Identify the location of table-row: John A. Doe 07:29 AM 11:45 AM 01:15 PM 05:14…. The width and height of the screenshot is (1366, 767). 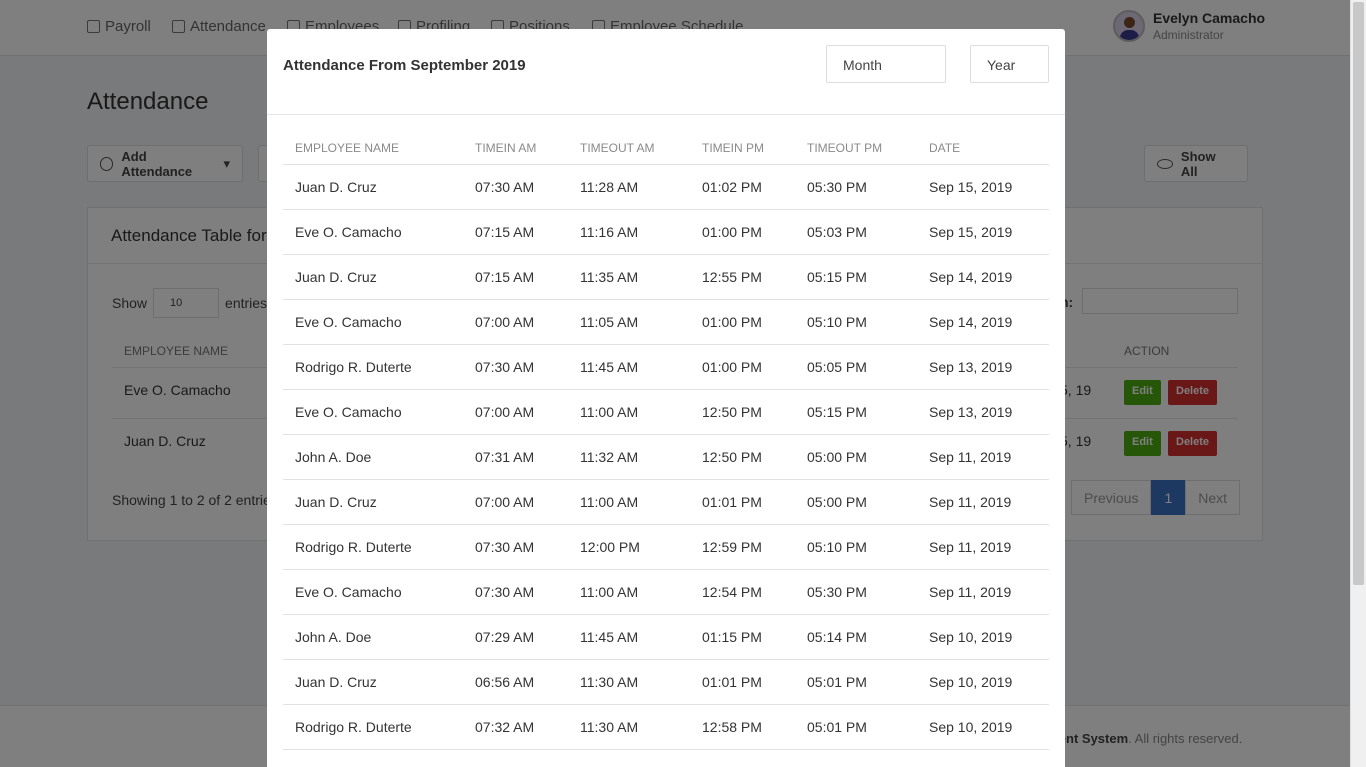
(666, 637).